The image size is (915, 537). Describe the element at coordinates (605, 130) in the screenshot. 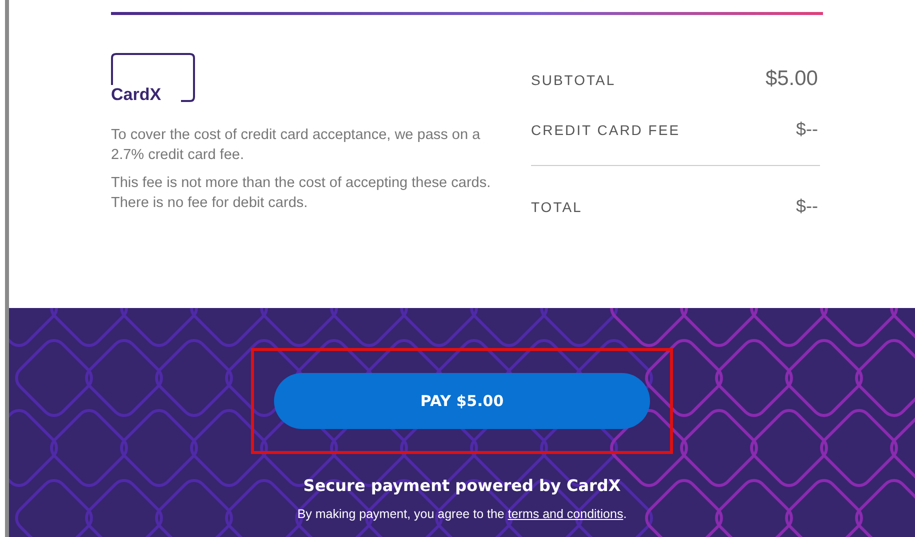

I see `summary-label: CREDIT CARD FEE` at that location.